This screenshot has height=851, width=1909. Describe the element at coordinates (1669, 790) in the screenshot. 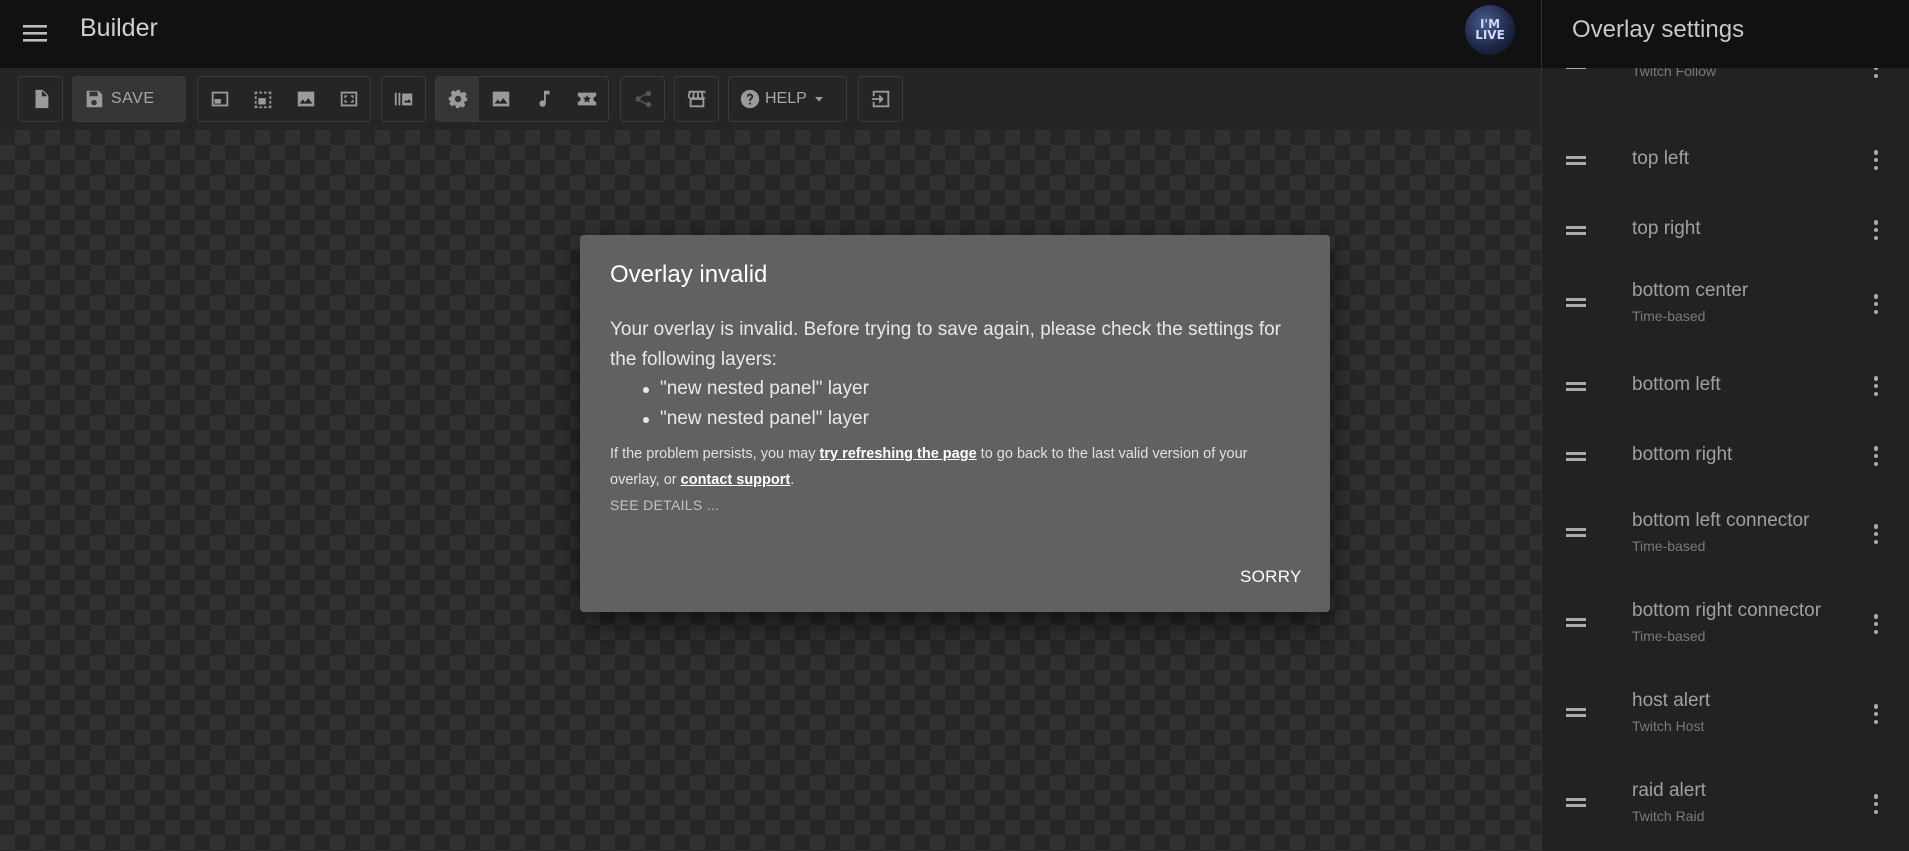

I see `layer-name: raid alert` at that location.